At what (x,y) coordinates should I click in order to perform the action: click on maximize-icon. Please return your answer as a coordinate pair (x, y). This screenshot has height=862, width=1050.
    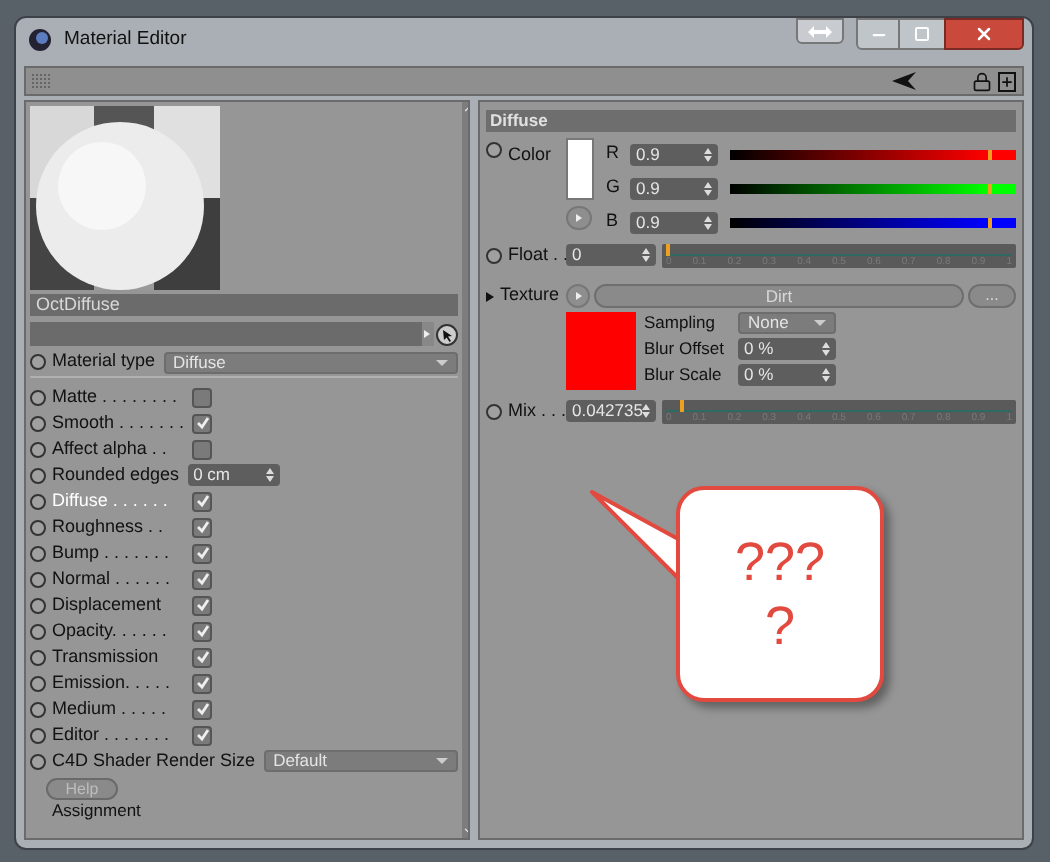
    Looking at the image, I should click on (922, 34).